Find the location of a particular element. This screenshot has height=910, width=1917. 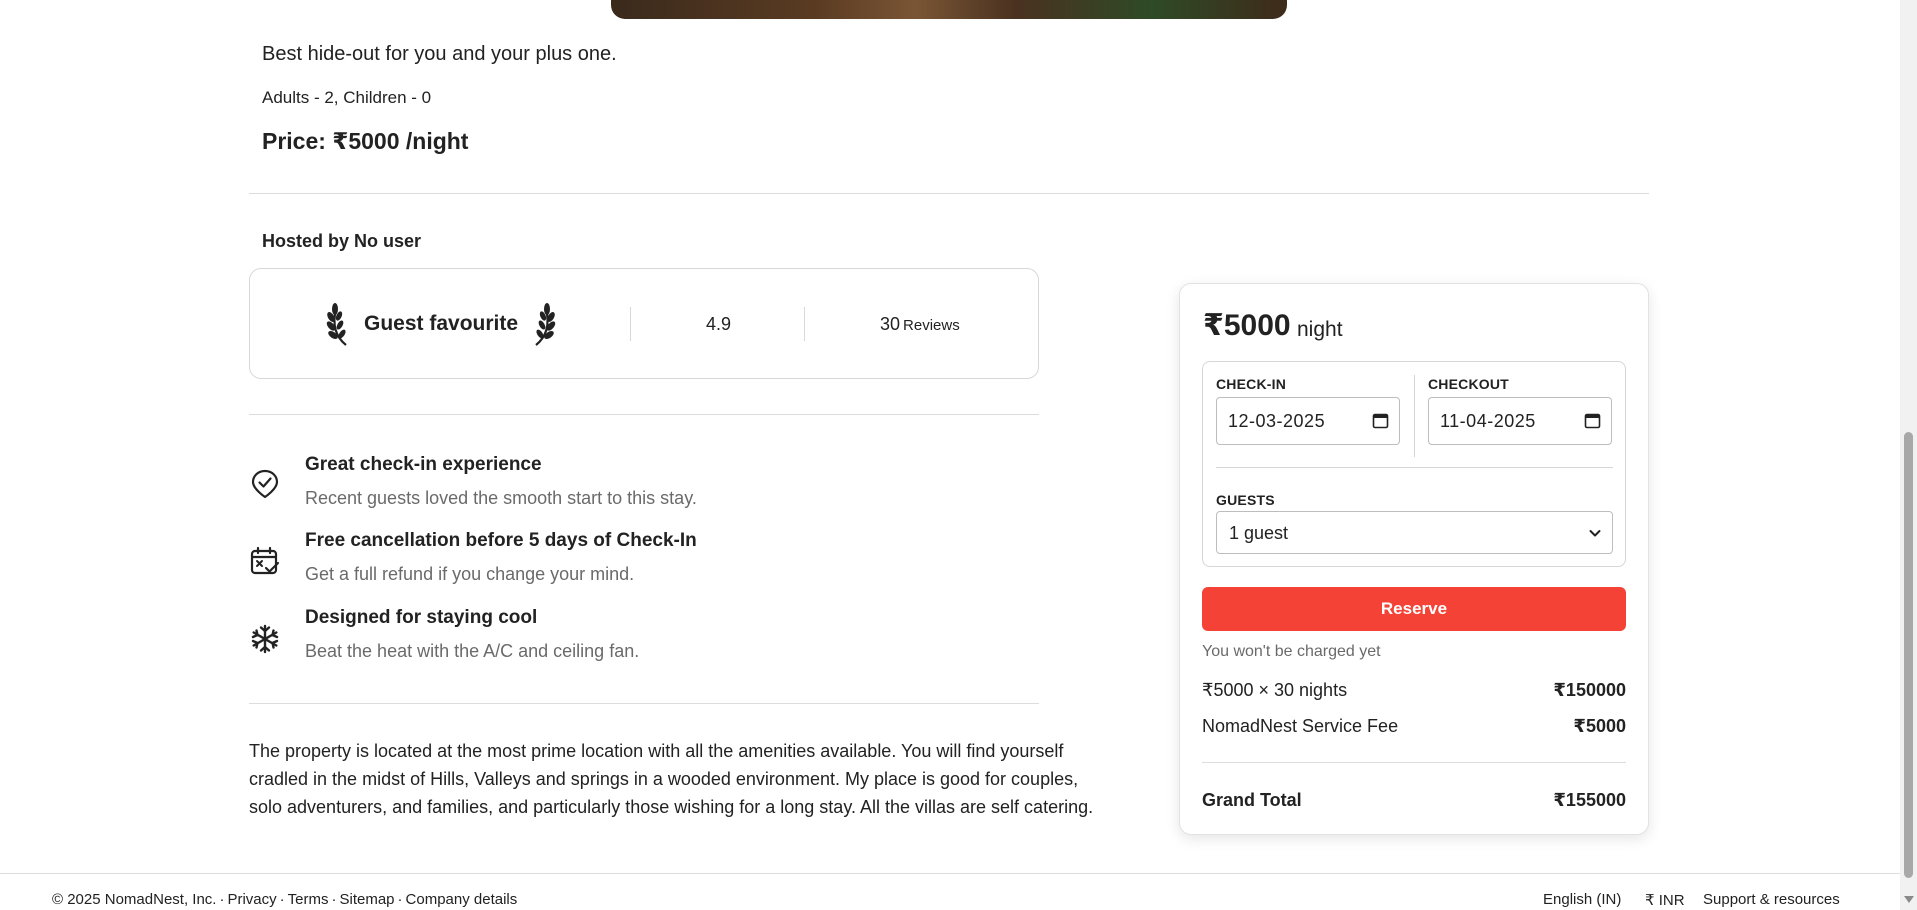

rating-value: 4.9 is located at coordinates (719, 324).